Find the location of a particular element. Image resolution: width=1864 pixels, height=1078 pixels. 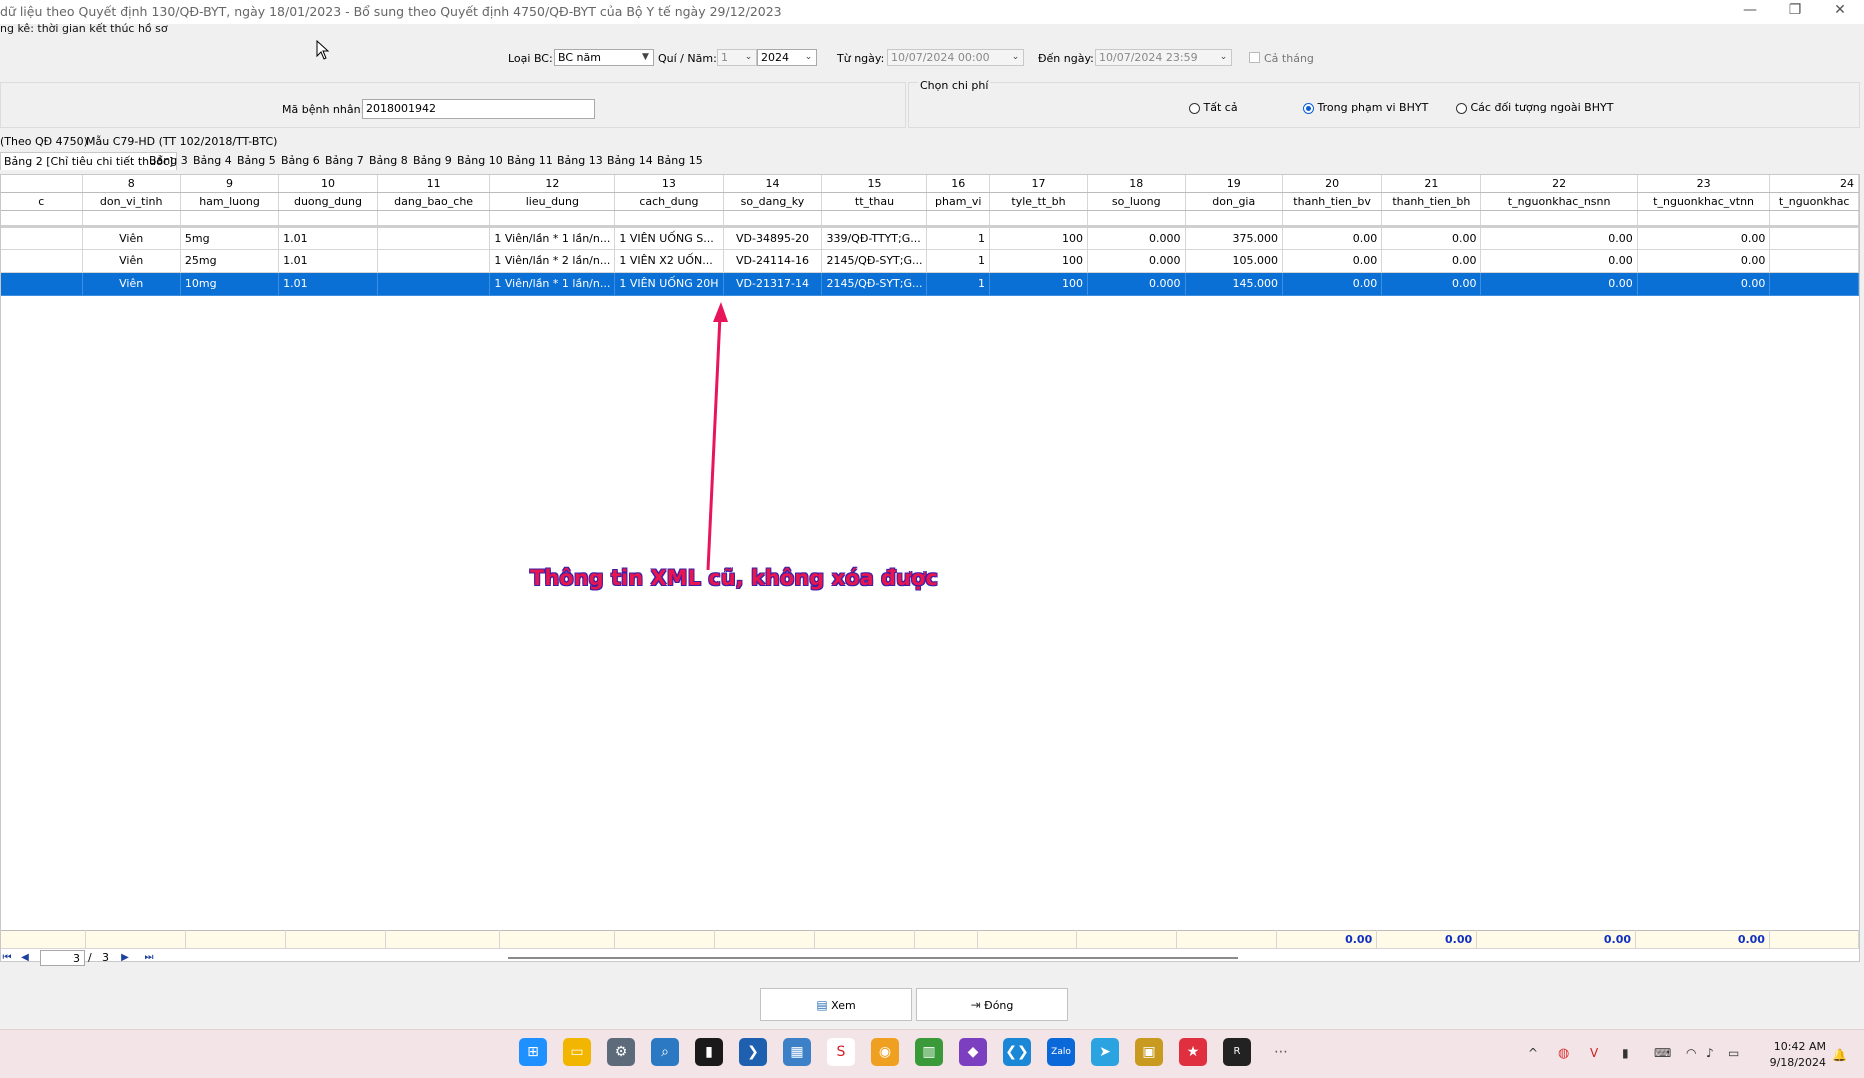

ma-benh-nhan-input: 2018001942 is located at coordinates (478, 109).